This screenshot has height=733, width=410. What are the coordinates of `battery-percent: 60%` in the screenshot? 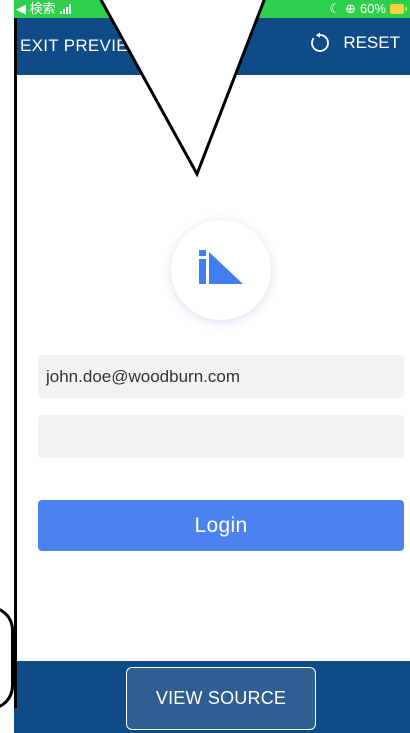 It's located at (372, 8).